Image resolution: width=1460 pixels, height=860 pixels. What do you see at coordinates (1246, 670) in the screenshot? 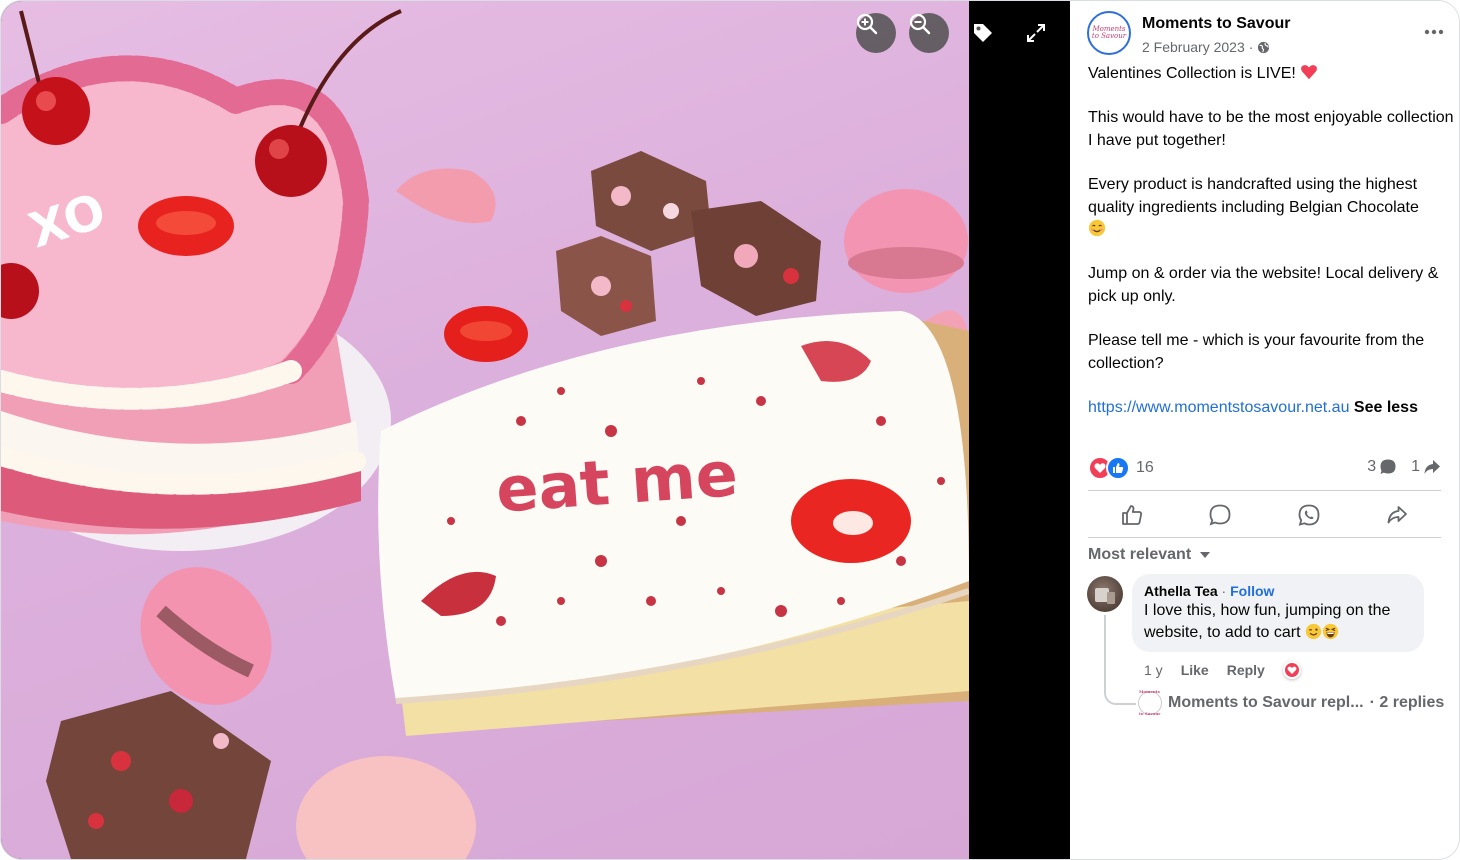
I see `comment-reply-button: Reply` at bounding box center [1246, 670].